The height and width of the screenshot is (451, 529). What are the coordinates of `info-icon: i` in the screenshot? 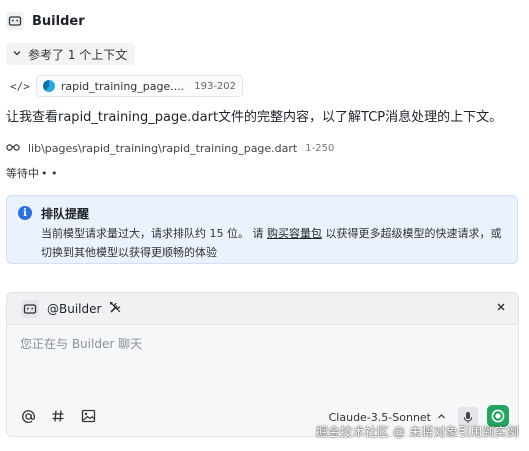 It's located at (25, 213).